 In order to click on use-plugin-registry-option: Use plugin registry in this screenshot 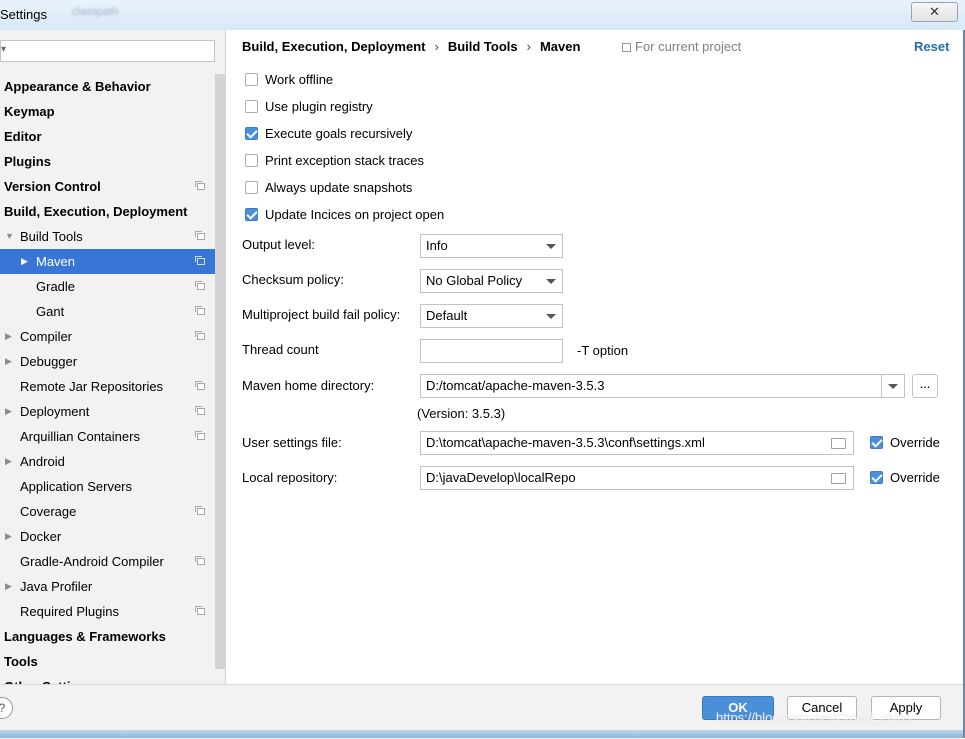, I will do `click(309, 107)`.